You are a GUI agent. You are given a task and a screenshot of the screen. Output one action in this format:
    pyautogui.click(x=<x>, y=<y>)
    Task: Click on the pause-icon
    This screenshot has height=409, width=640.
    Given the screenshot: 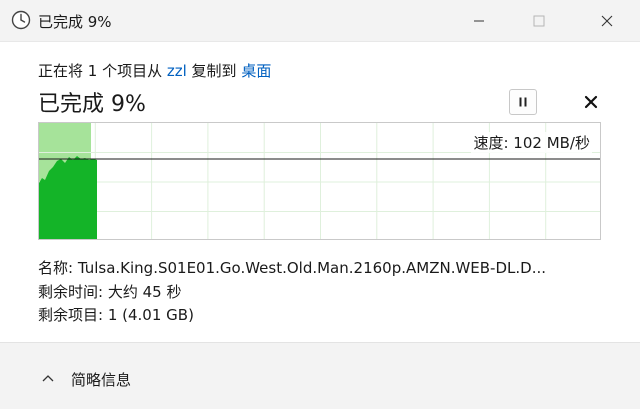 What is the action you would take?
    pyautogui.click(x=523, y=102)
    